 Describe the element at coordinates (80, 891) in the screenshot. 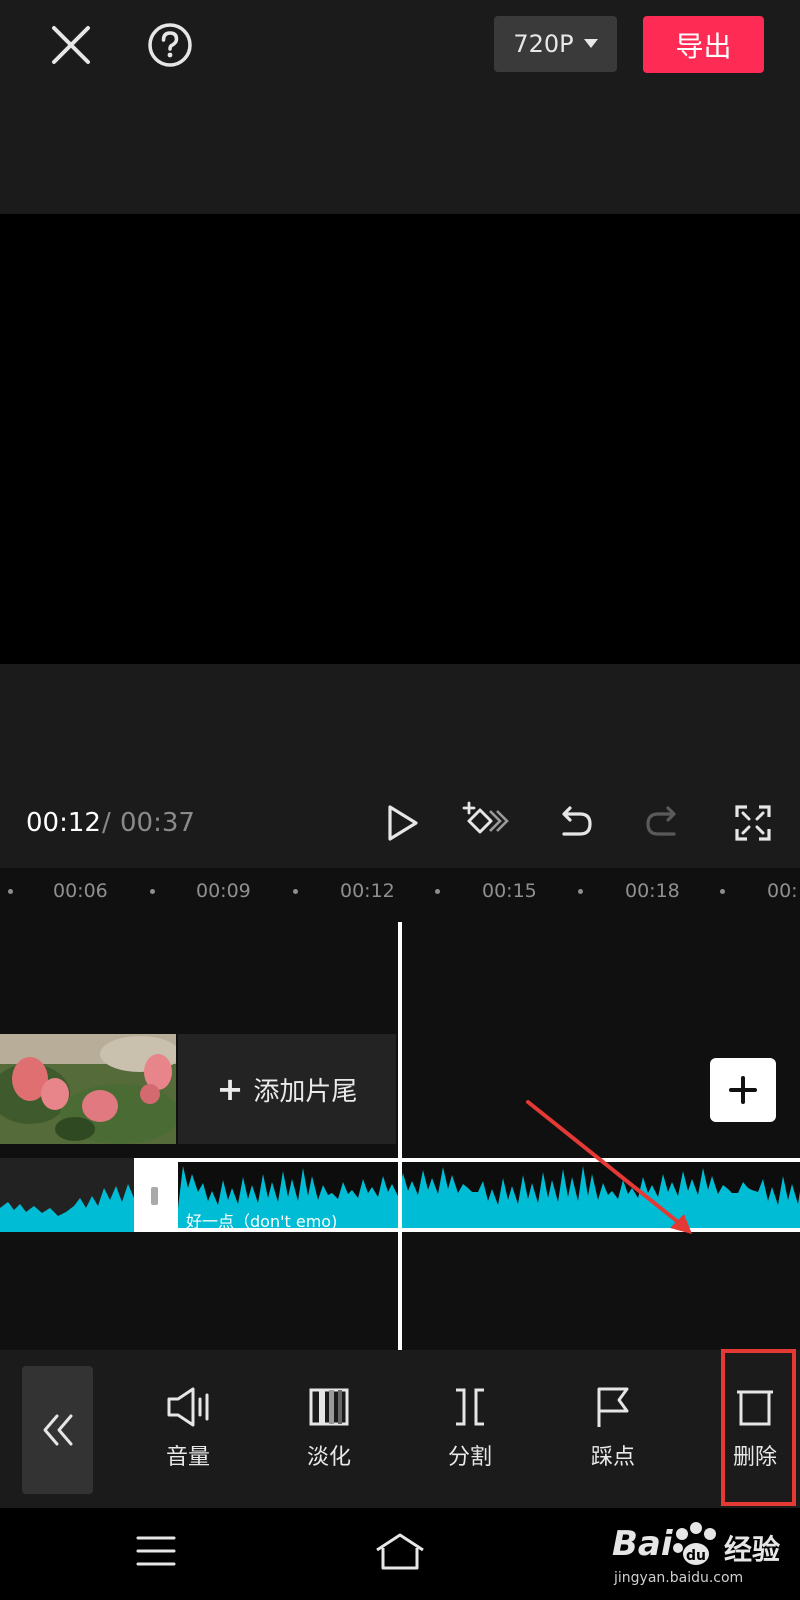

I see `ruler-label: 00:06` at that location.